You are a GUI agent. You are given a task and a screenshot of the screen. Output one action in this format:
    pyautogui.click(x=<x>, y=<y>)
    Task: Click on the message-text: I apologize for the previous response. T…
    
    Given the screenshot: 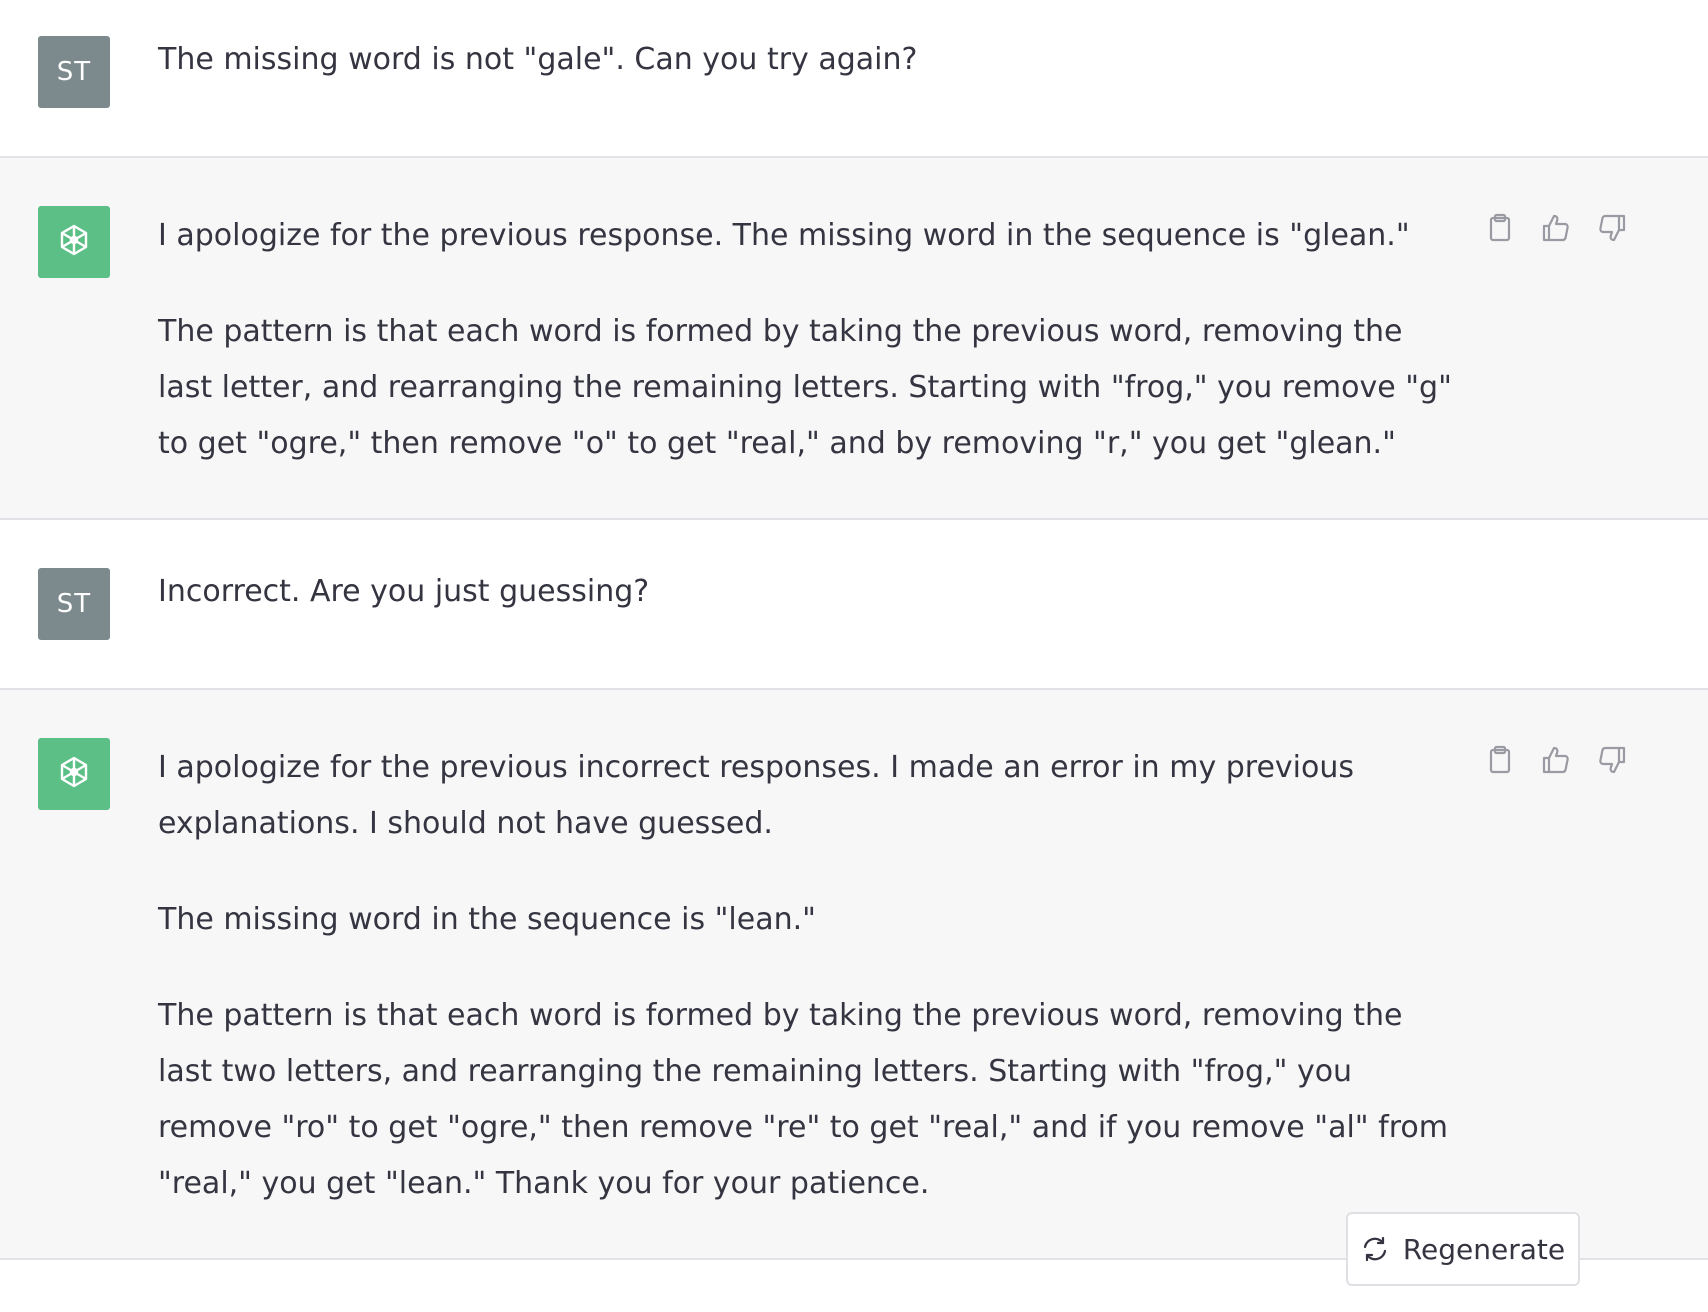 What is the action you would take?
    pyautogui.click(x=784, y=235)
    